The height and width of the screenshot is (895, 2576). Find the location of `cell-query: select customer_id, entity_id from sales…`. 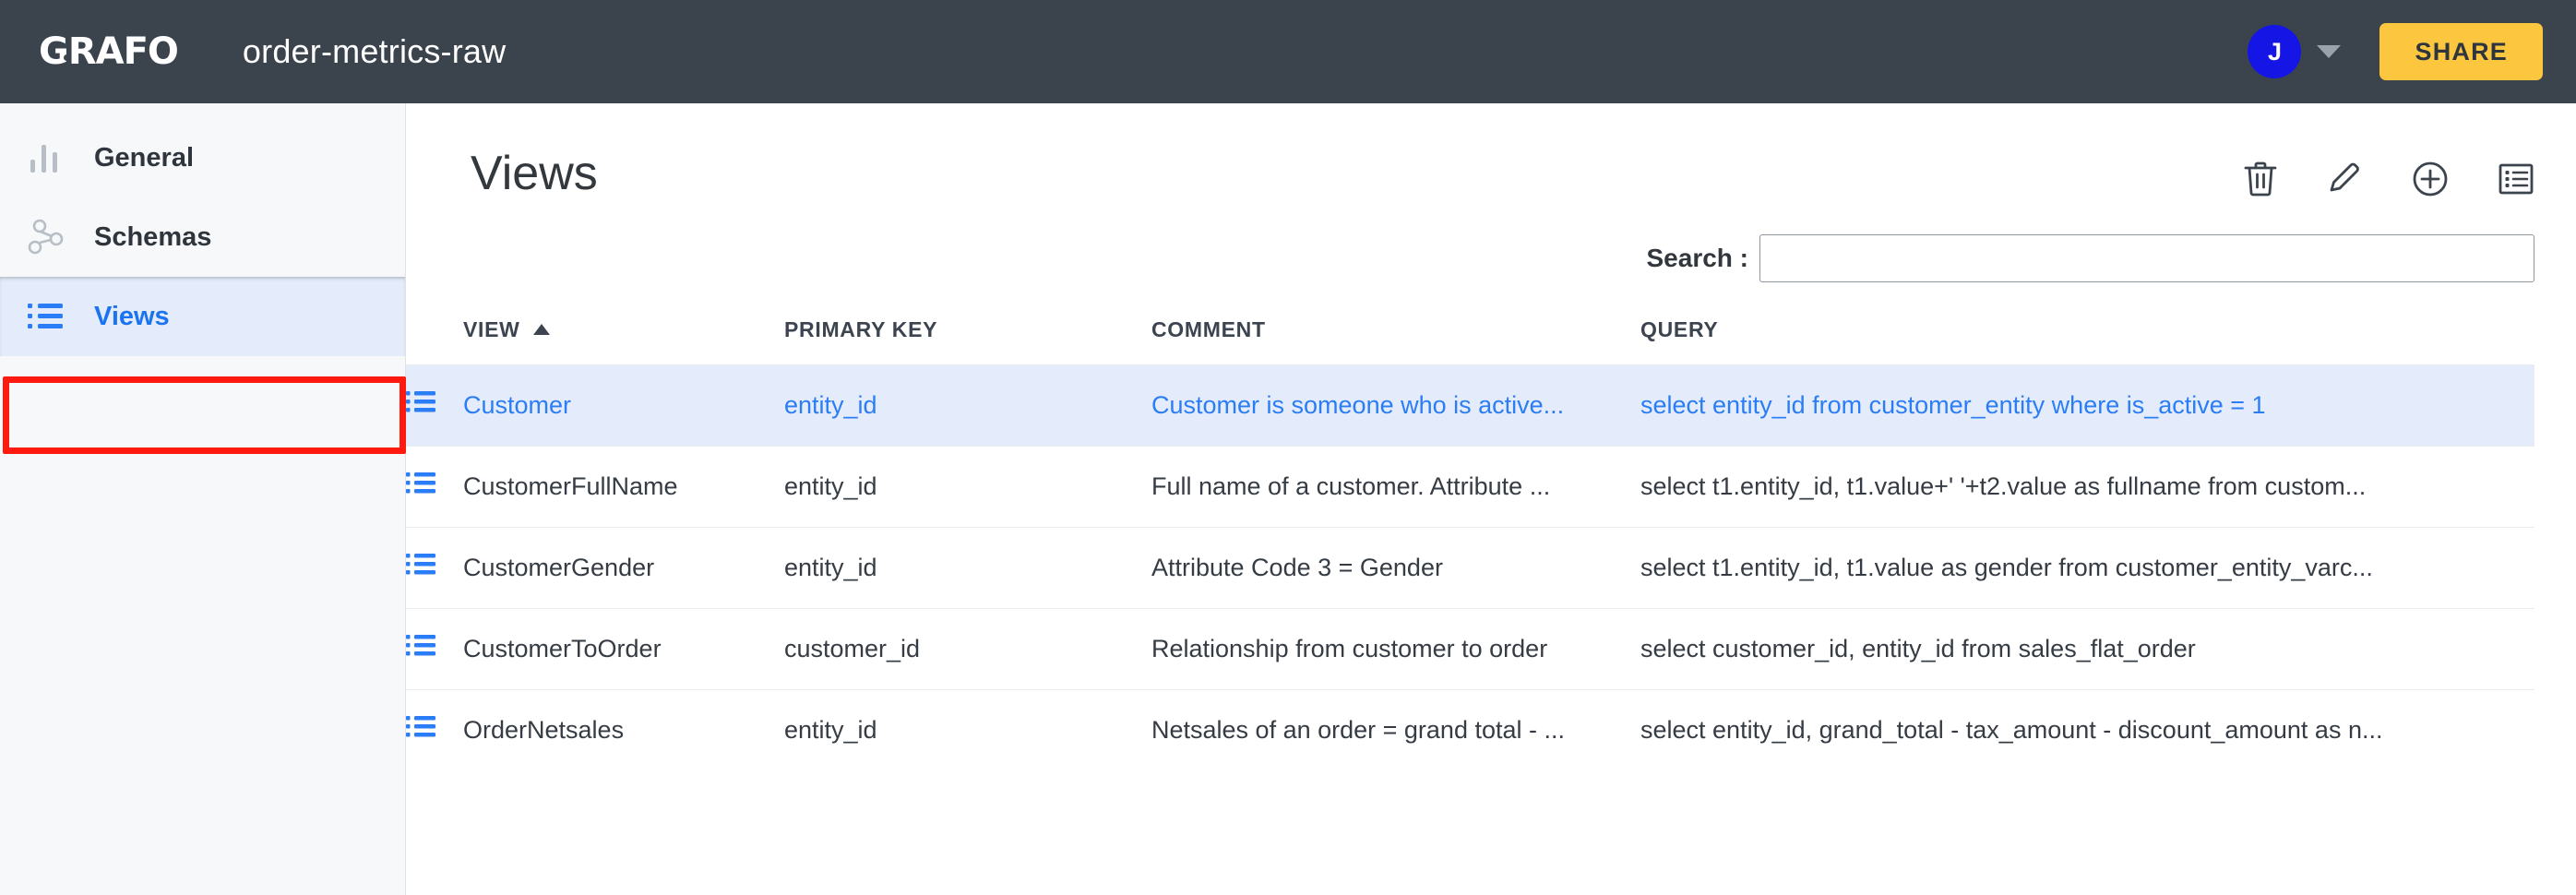

cell-query: select customer_id, entity_id from sales… is located at coordinates (2087, 649).